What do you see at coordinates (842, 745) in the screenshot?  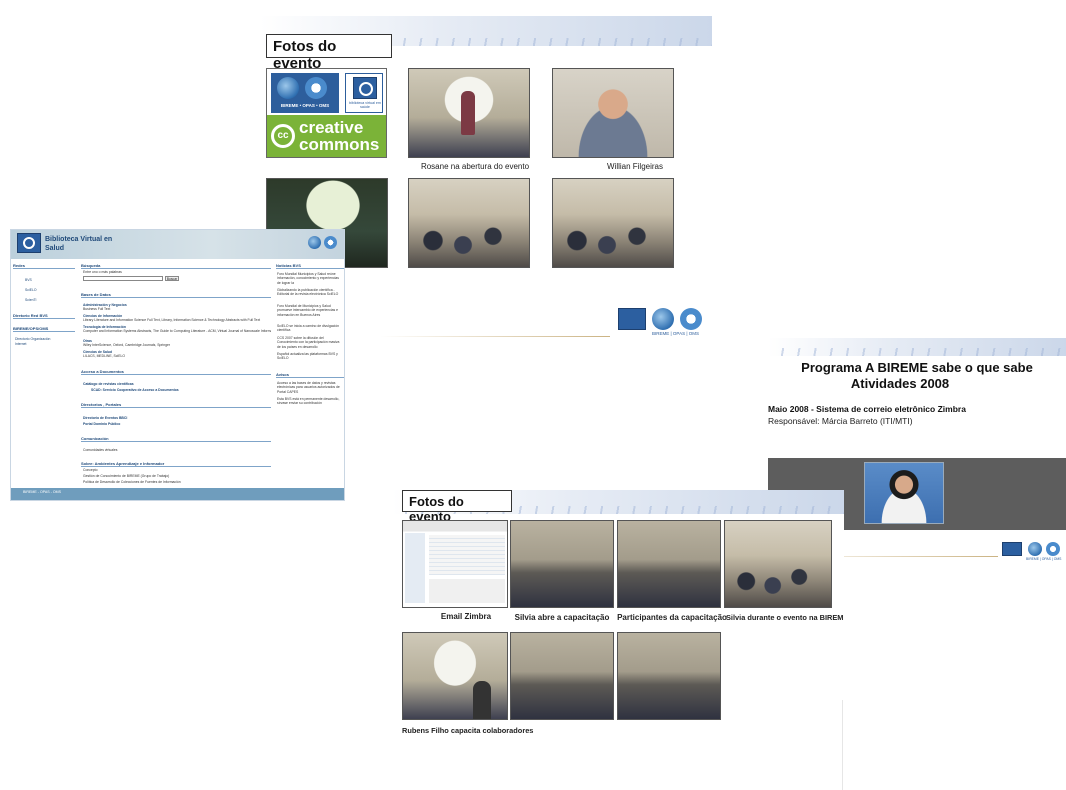 I see `slide-border-right` at bounding box center [842, 745].